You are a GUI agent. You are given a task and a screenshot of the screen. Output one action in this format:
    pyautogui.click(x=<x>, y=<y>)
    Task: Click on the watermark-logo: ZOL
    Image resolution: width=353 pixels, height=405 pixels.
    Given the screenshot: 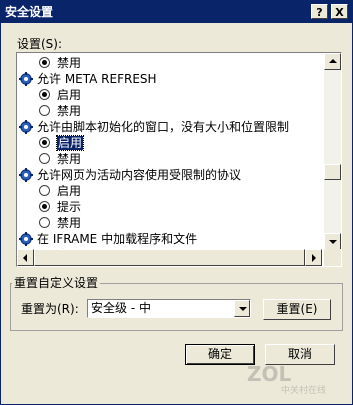 What is the action you would take?
    pyautogui.click(x=269, y=374)
    